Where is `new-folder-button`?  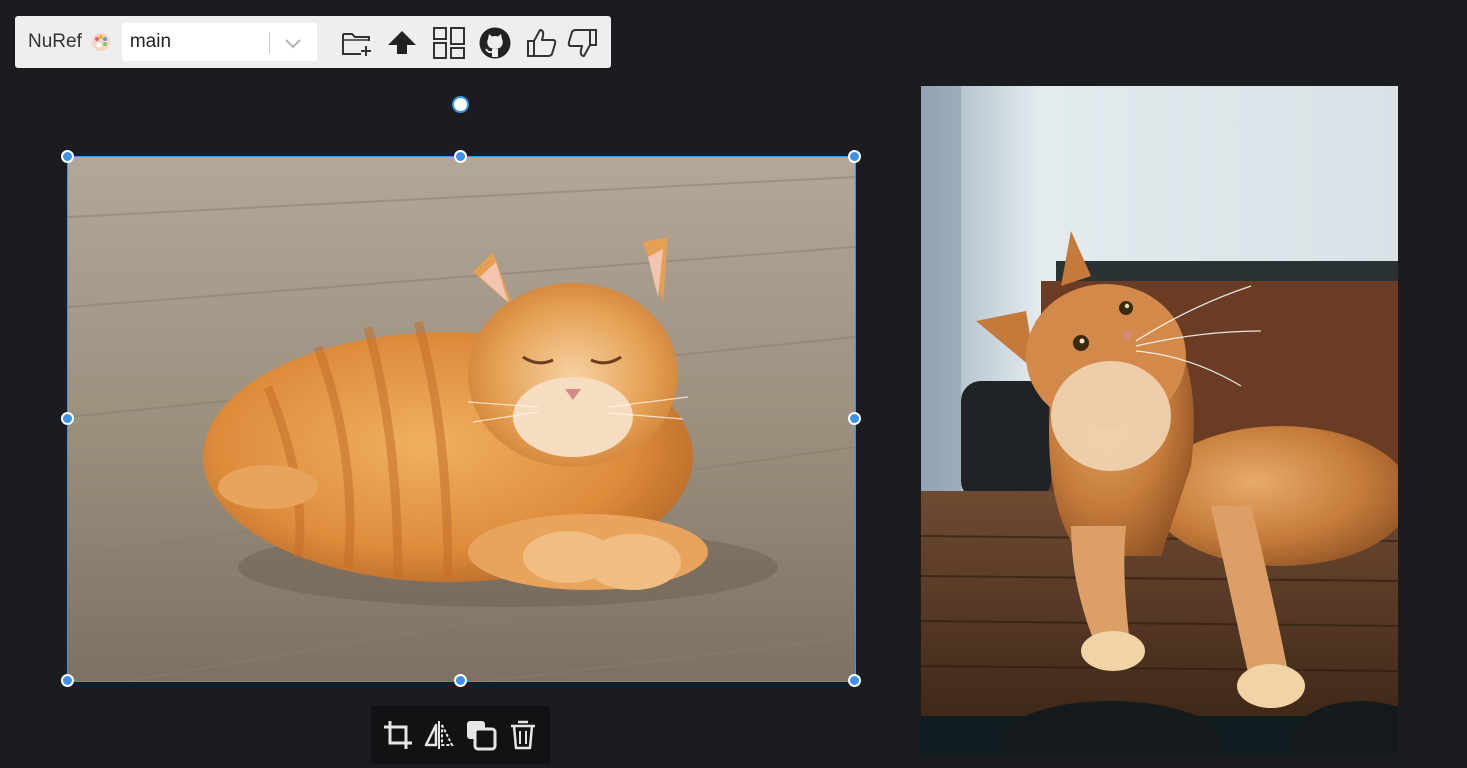
new-folder-button is located at coordinates (357, 43).